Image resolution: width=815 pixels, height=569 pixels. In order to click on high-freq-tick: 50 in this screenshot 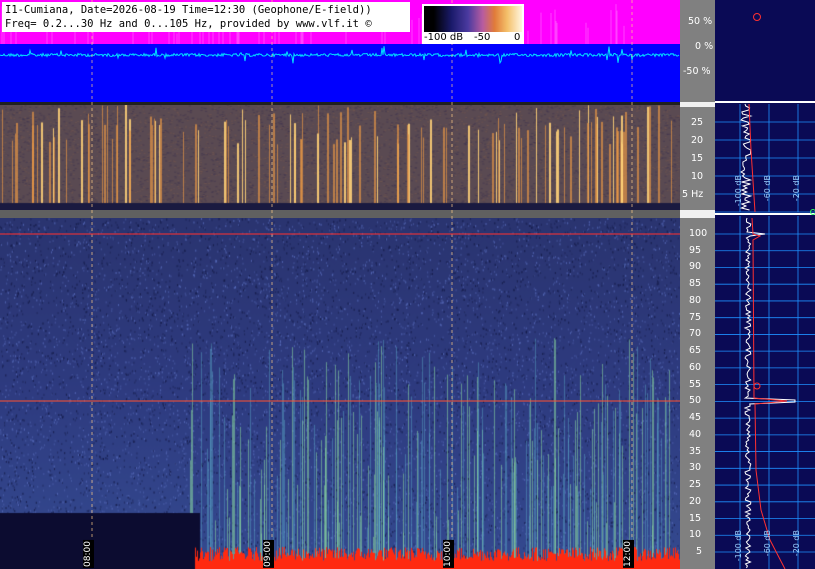, I will do `click(695, 401)`.